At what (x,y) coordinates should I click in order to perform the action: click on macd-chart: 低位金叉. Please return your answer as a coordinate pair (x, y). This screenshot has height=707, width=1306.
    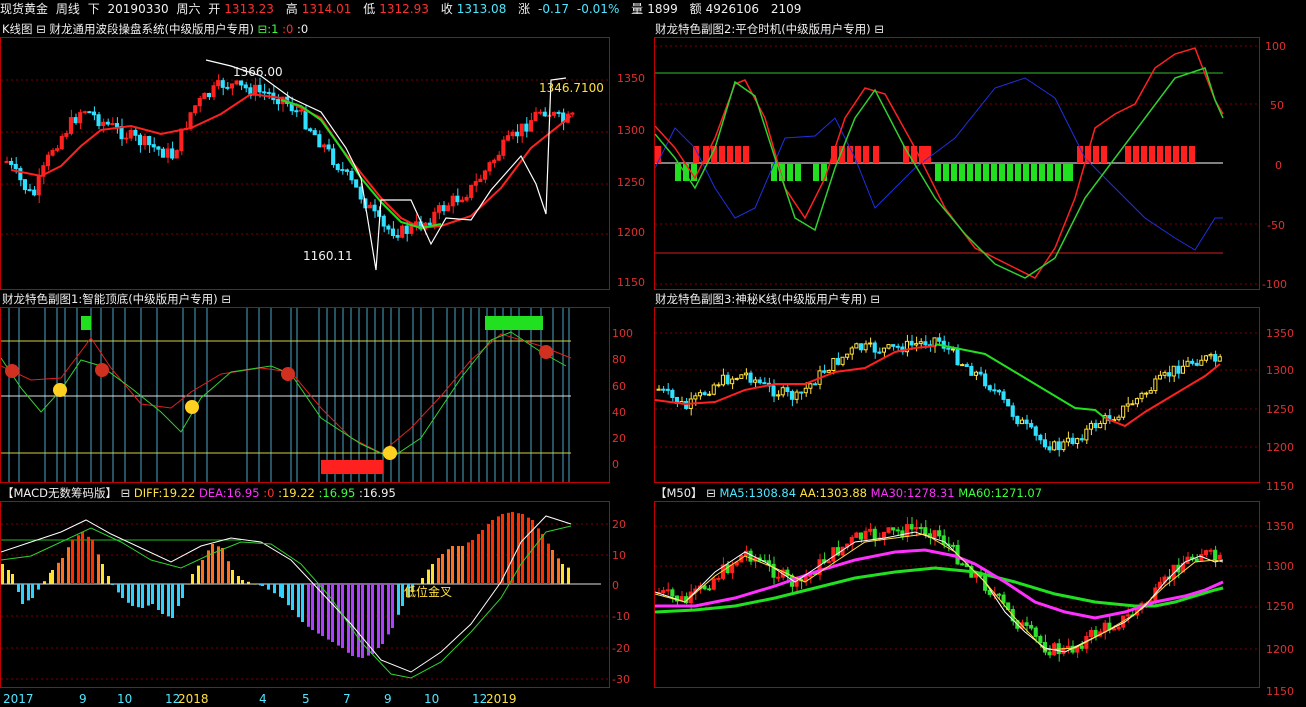
    Looking at the image, I should click on (305, 594).